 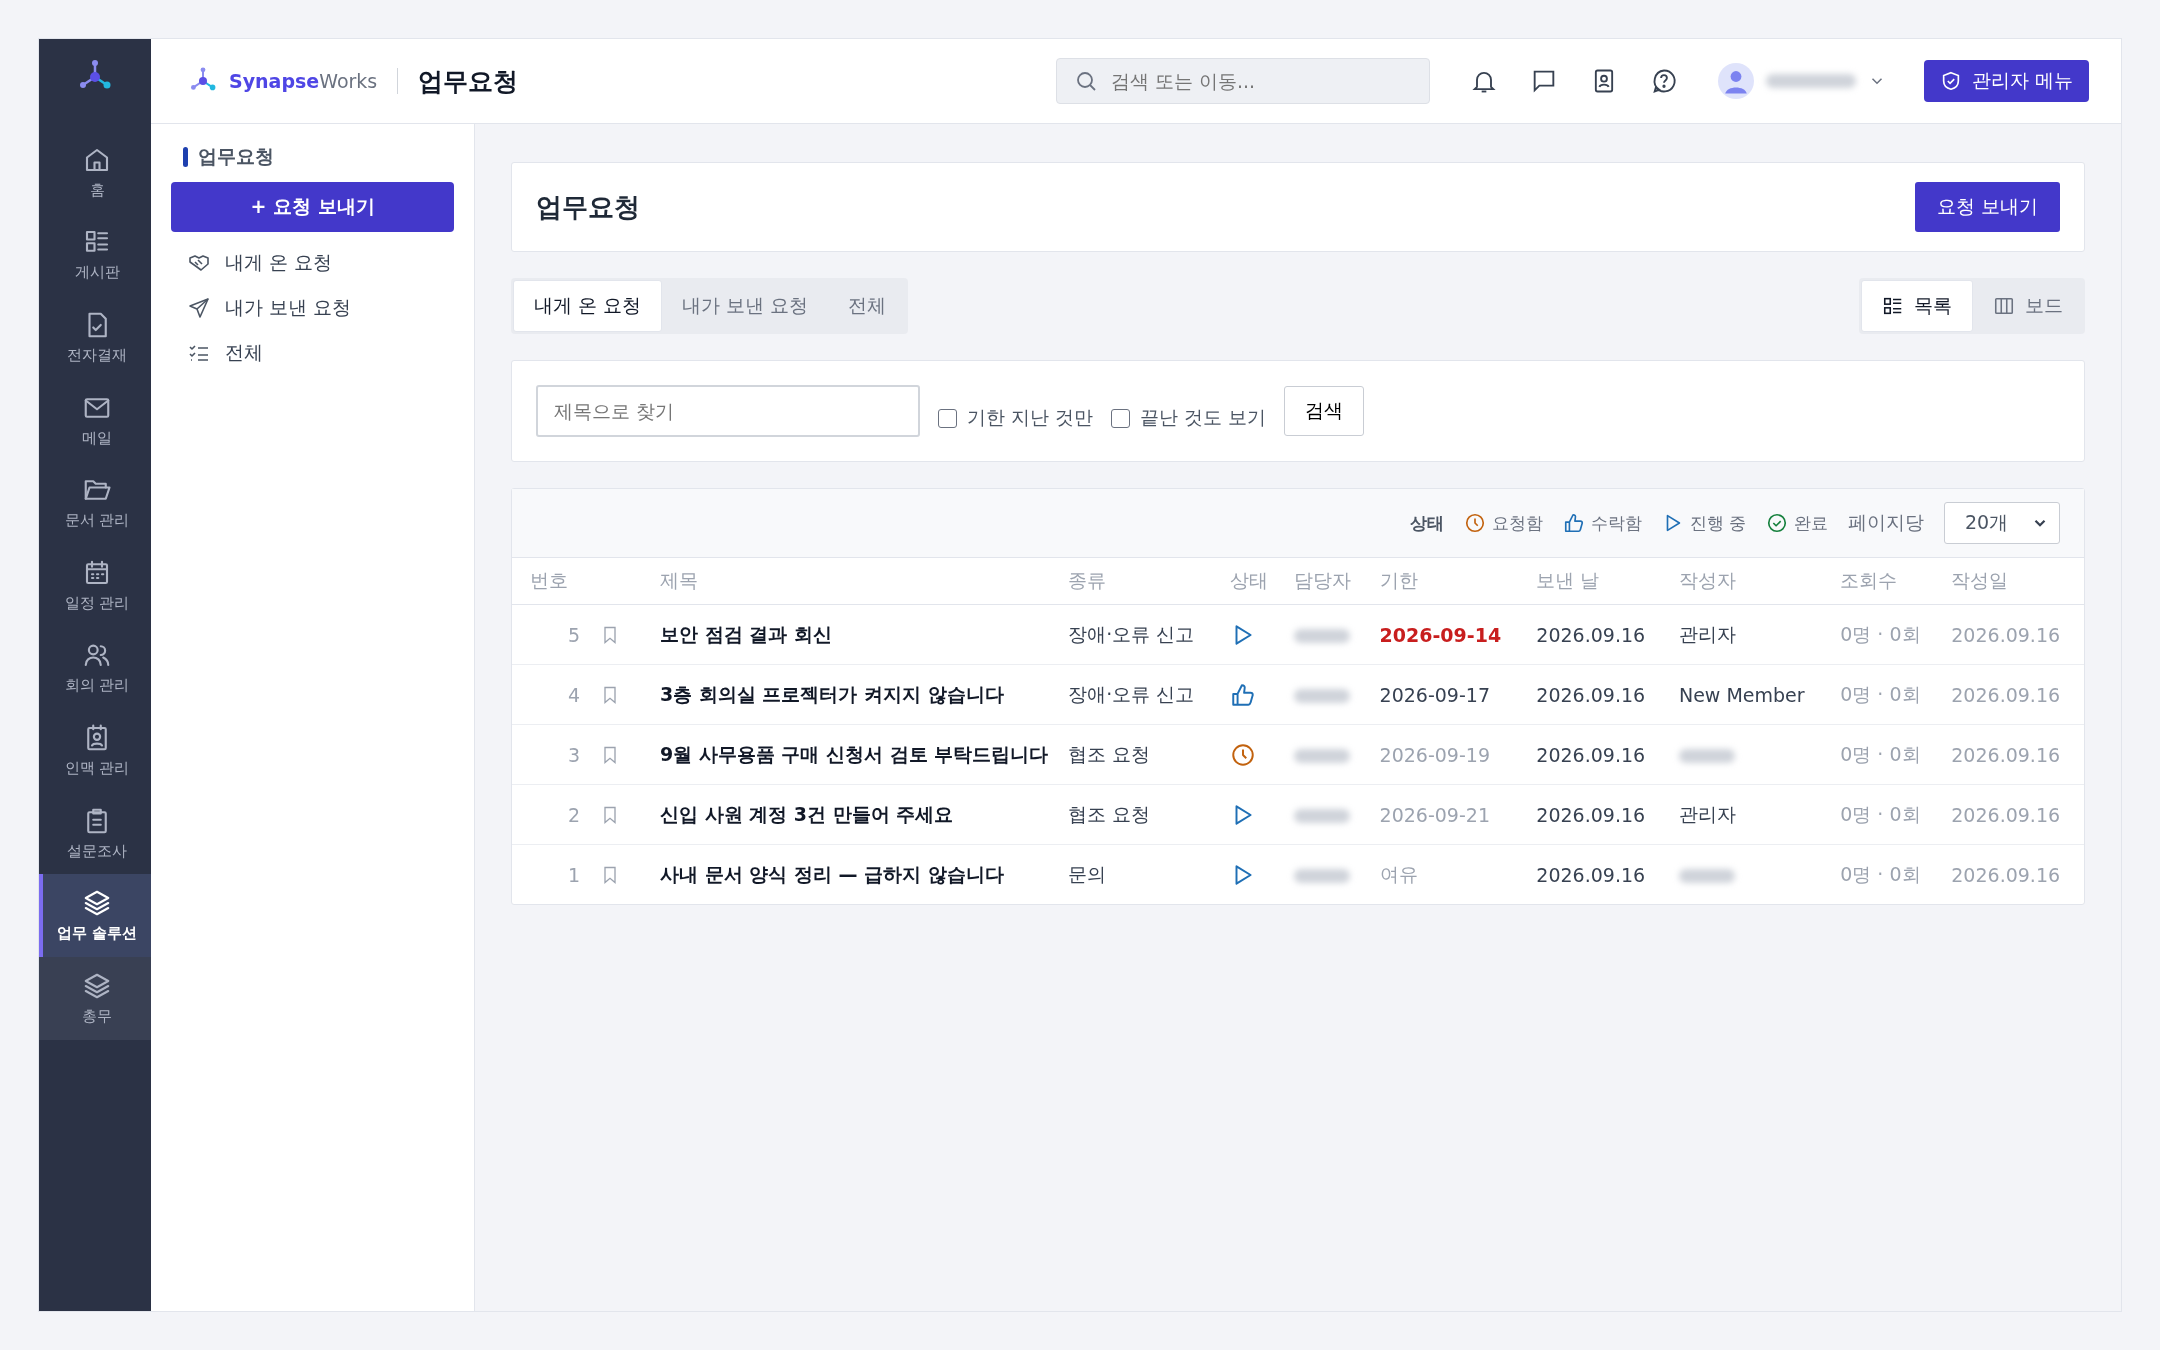 I want to click on brand-name: SynapseWorks, so click(x=303, y=81).